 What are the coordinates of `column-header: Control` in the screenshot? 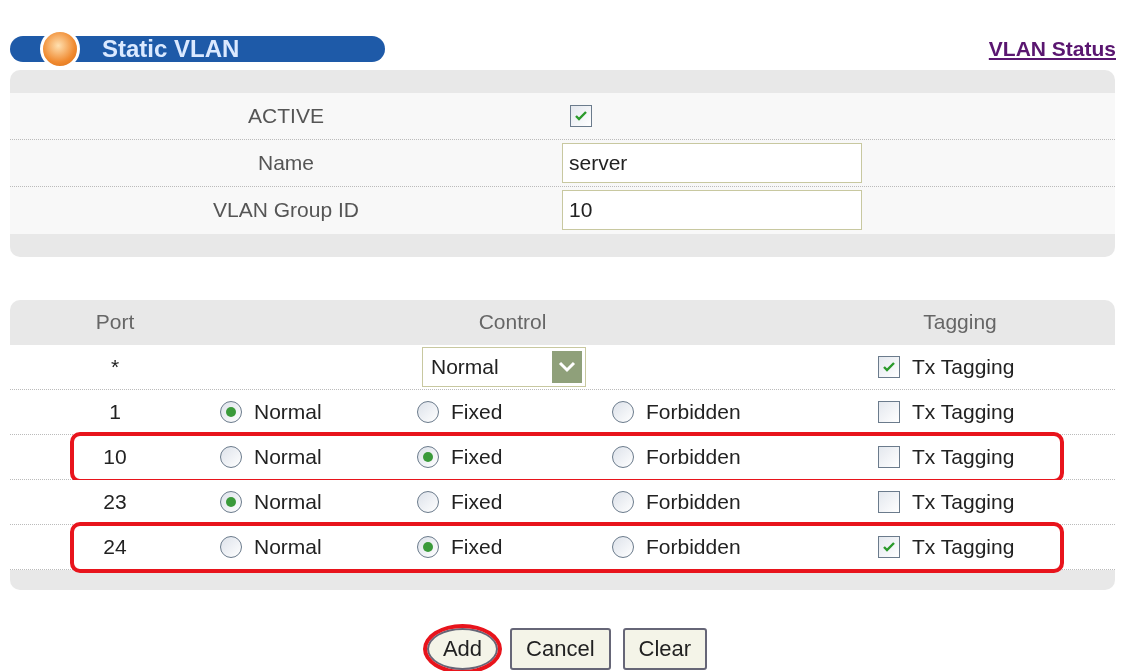 It's located at (512, 322).